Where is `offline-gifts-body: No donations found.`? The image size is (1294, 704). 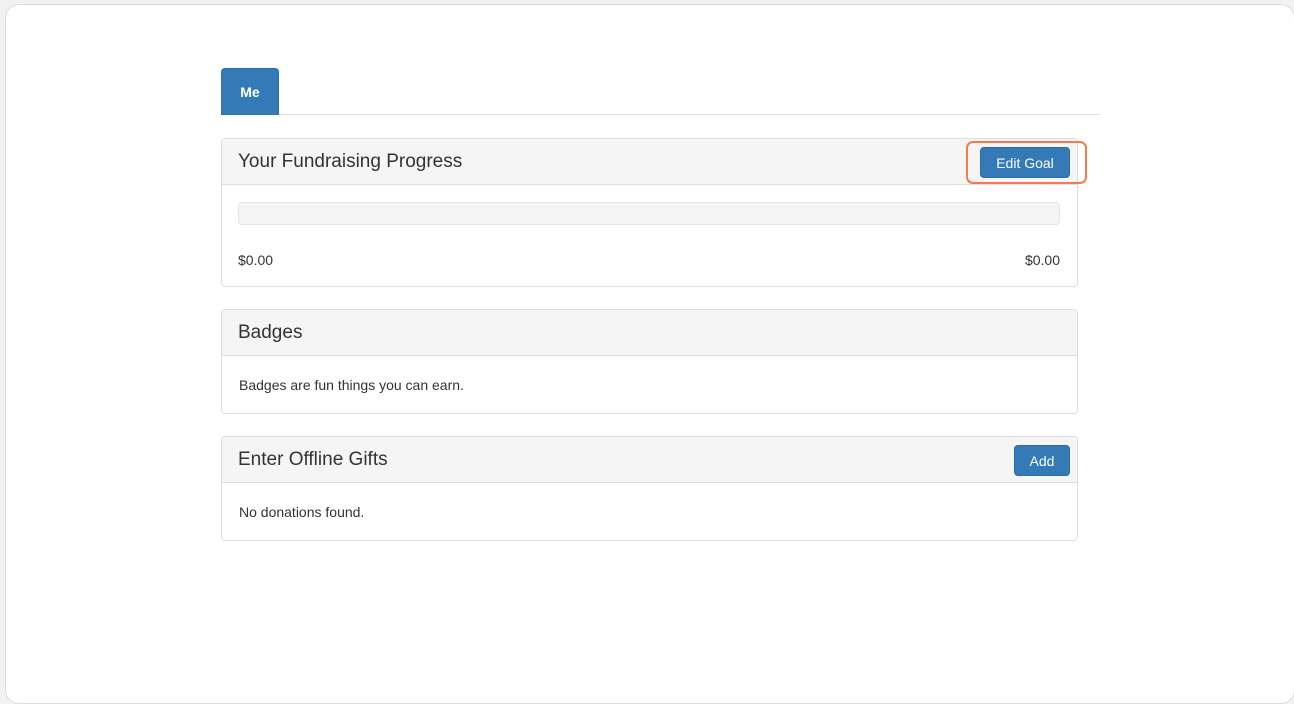 offline-gifts-body: No donations found. is located at coordinates (649, 501).